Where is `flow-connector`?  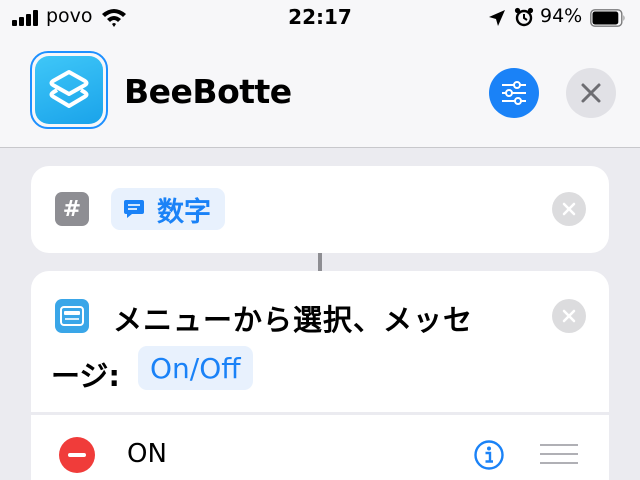
flow-connector is located at coordinates (320, 262).